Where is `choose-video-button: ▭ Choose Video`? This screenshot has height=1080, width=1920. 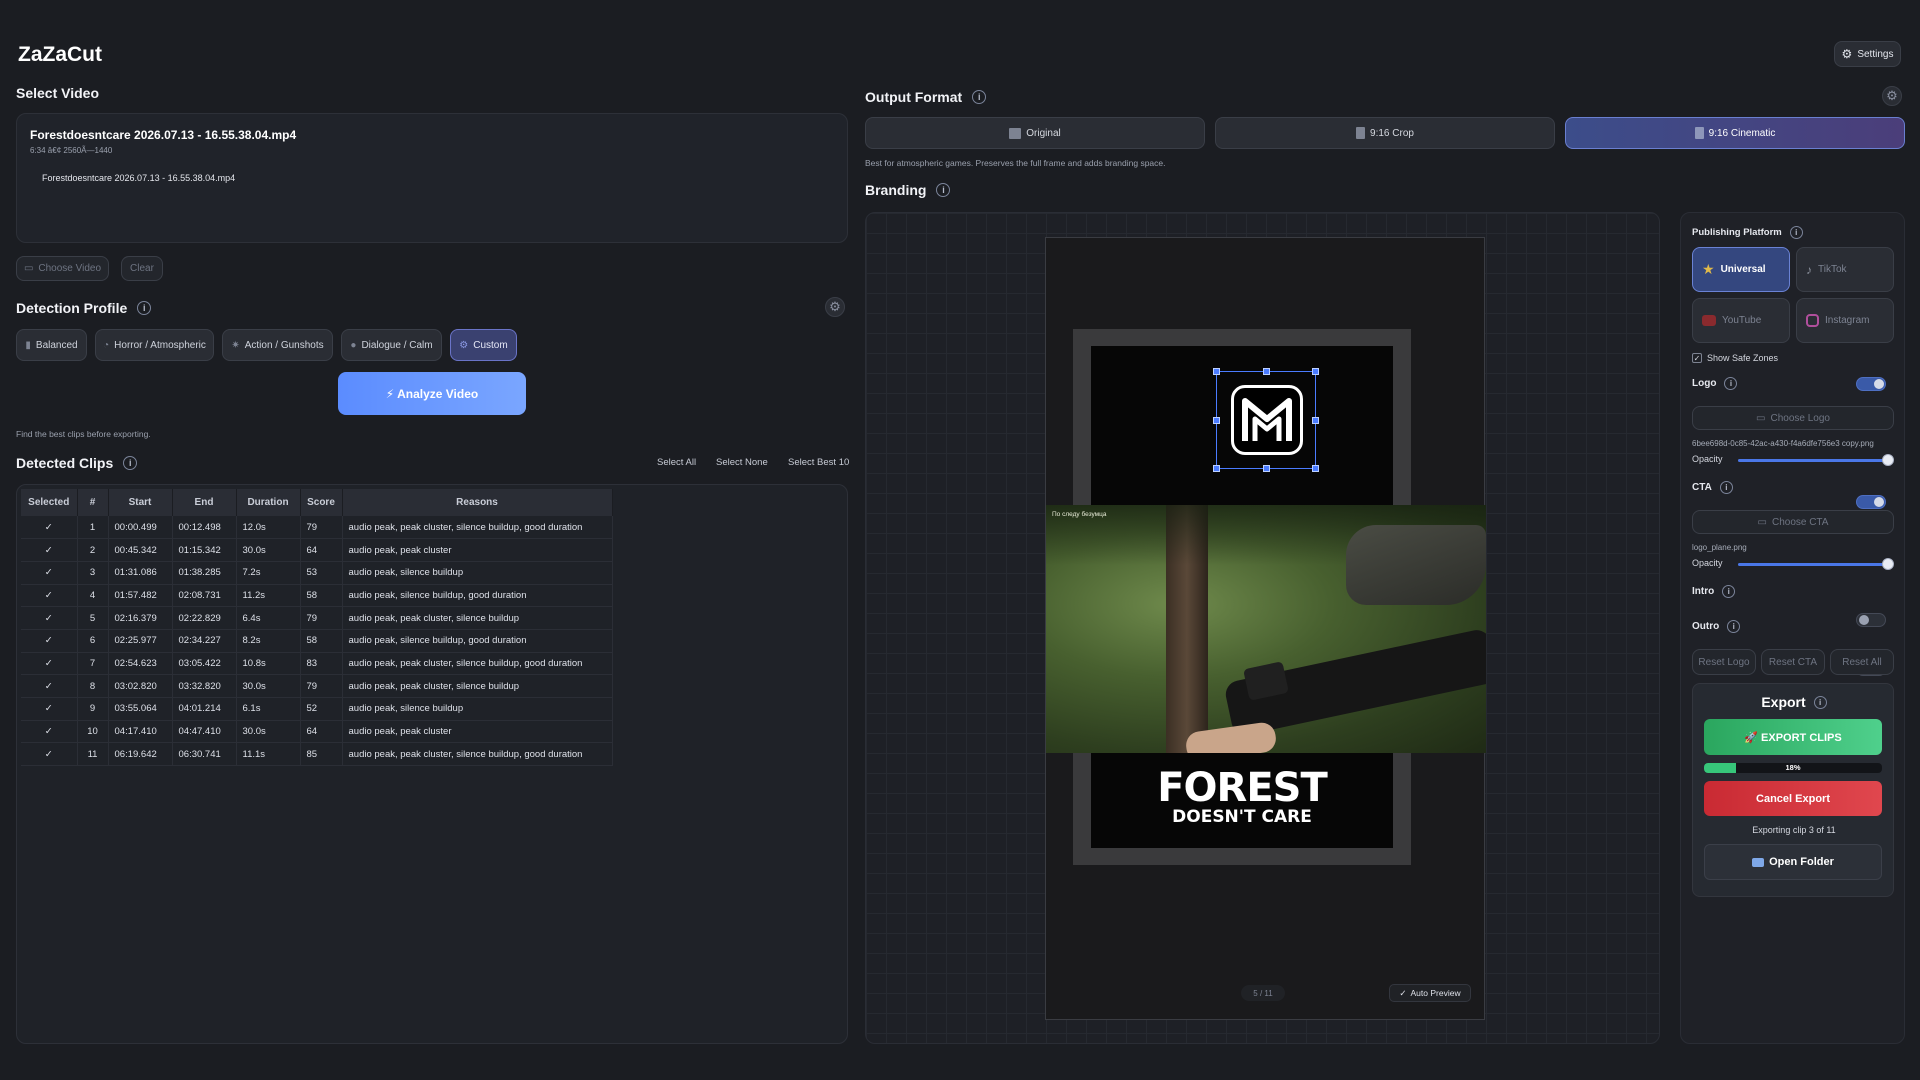
choose-video-button: ▭ Choose Video is located at coordinates (62, 268).